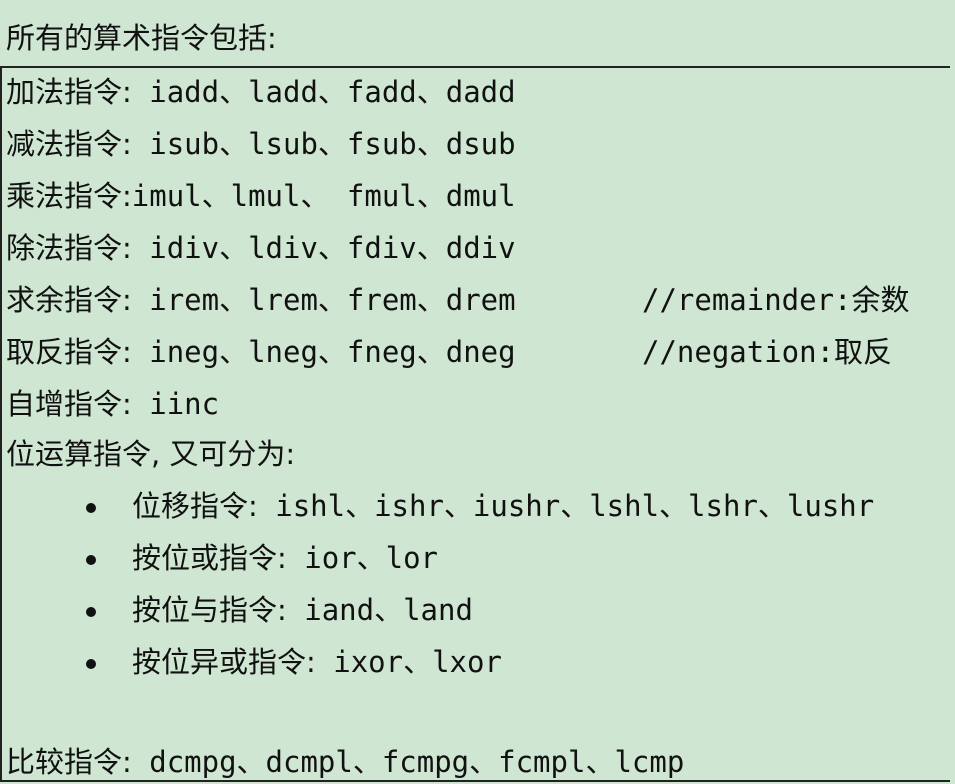 Image resolution: width=955 pixels, height=784 pixels. What do you see at coordinates (302, 610) in the screenshot?
I see `bullet-item-and: 按位与指令: iand、land` at bounding box center [302, 610].